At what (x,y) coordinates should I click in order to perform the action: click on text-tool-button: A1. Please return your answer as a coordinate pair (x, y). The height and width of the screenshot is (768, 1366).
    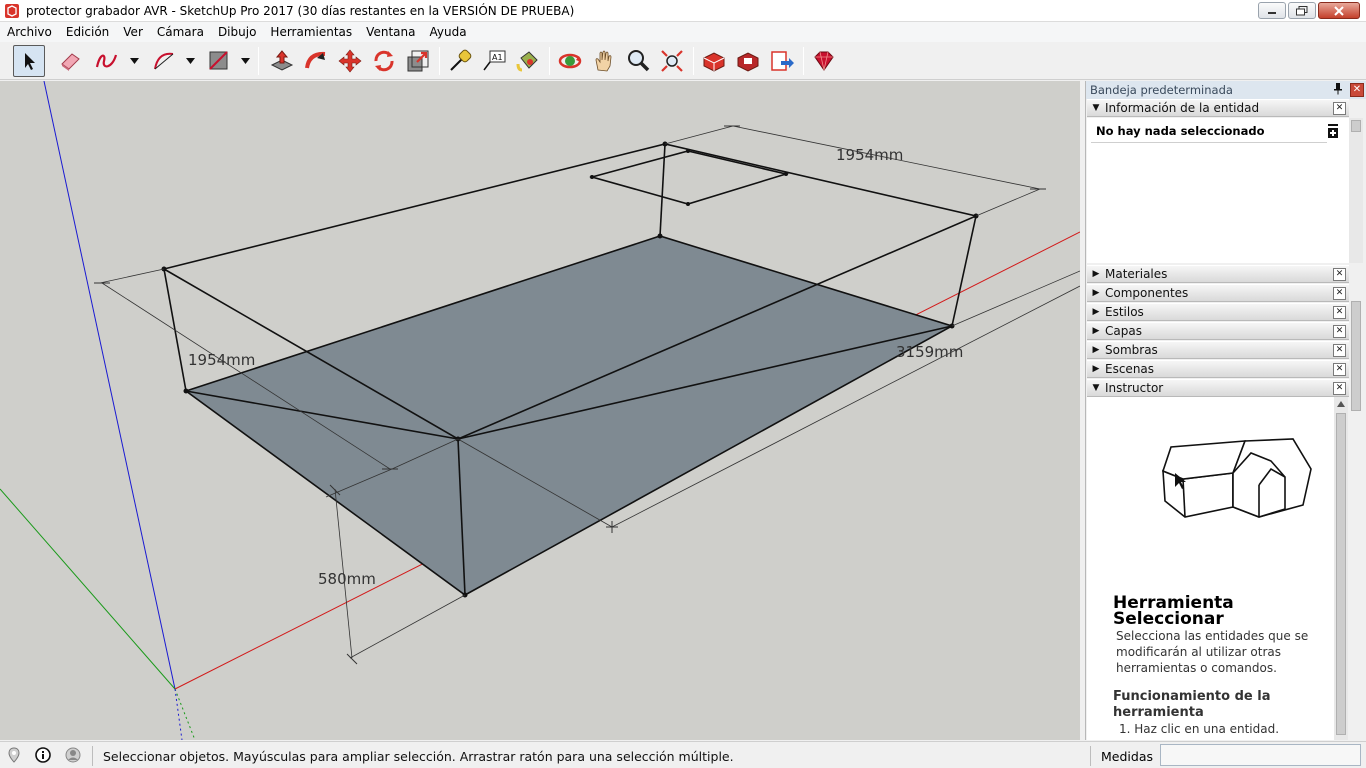
    Looking at the image, I should click on (494, 61).